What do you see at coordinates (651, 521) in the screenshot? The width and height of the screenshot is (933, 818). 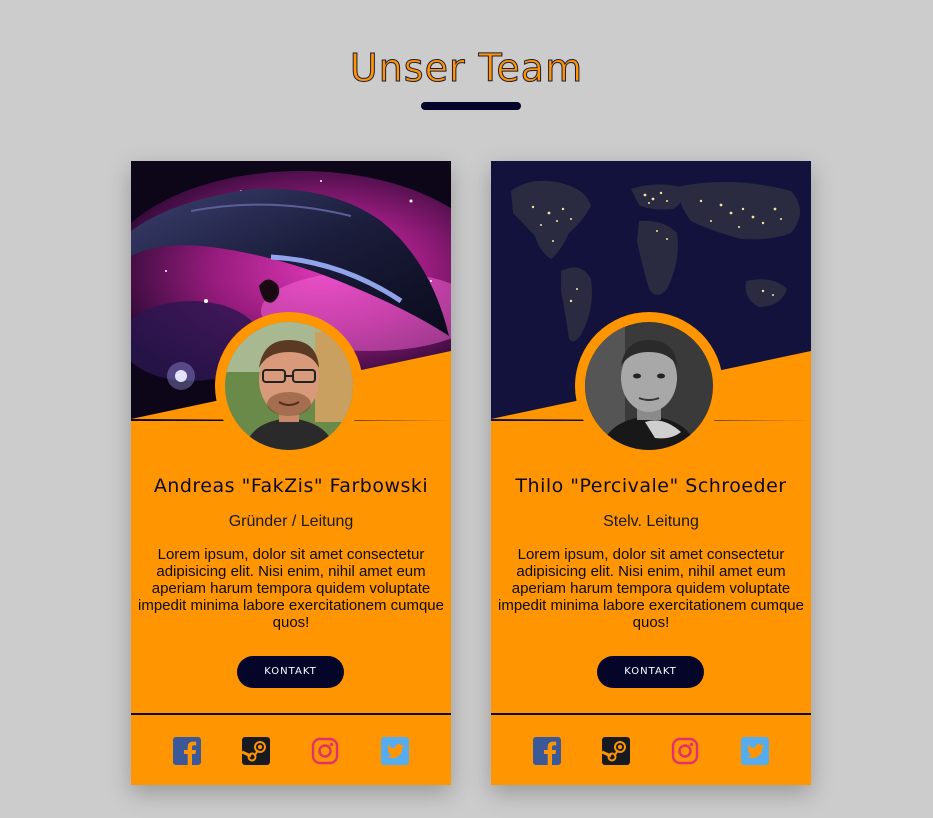 I see `member-role: Stelv. Leitung` at bounding box center [651, 521].